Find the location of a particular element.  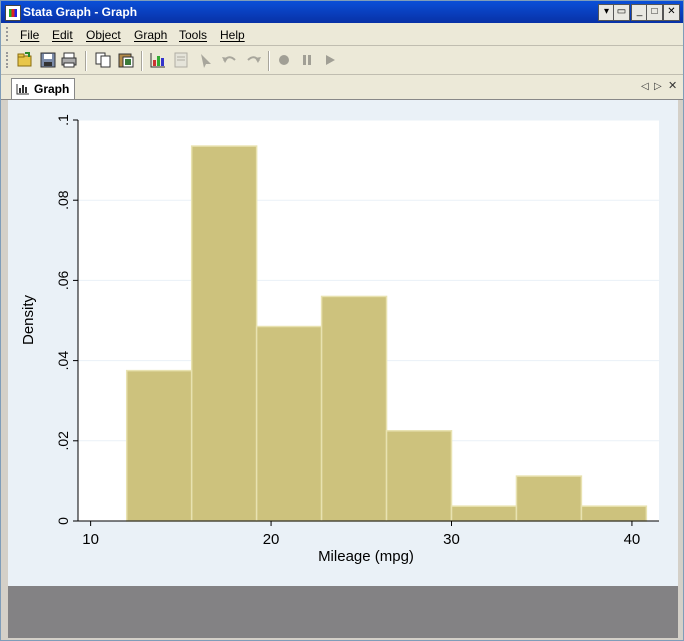

properties-icon is located at coordinates (181, 60).